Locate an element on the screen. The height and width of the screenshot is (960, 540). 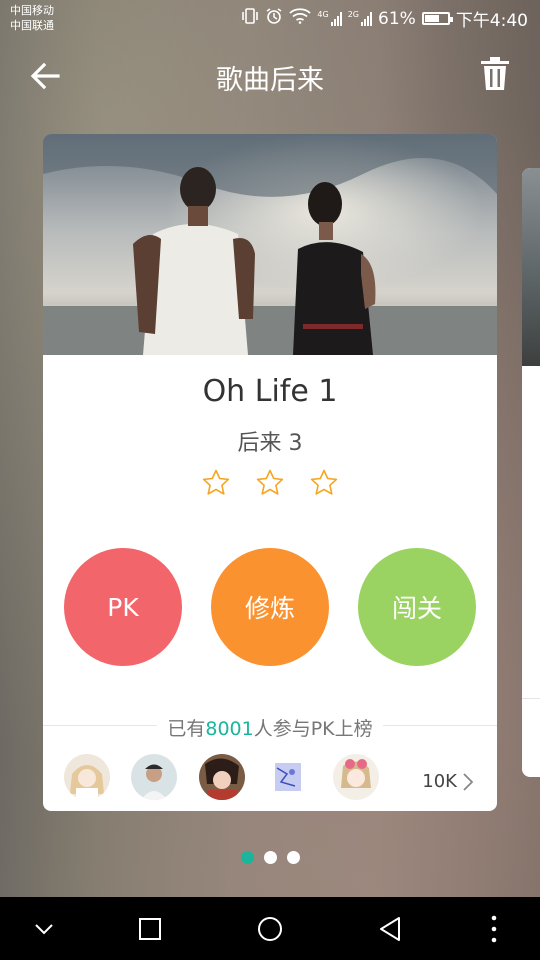
battery-icon is located at coordinates (437, 18).